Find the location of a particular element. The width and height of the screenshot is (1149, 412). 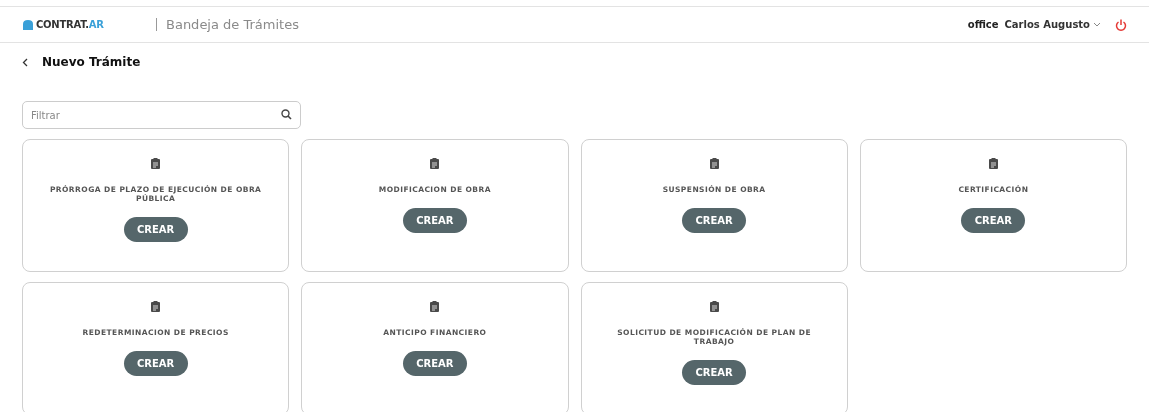

chevron-icon is located at coordinates (1097, 24).